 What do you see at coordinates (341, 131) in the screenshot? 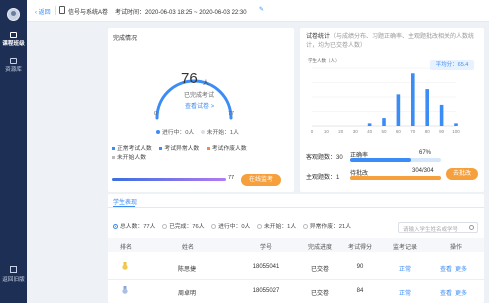
I see `x-tick-label: 20` at bounding box center [341, 131].